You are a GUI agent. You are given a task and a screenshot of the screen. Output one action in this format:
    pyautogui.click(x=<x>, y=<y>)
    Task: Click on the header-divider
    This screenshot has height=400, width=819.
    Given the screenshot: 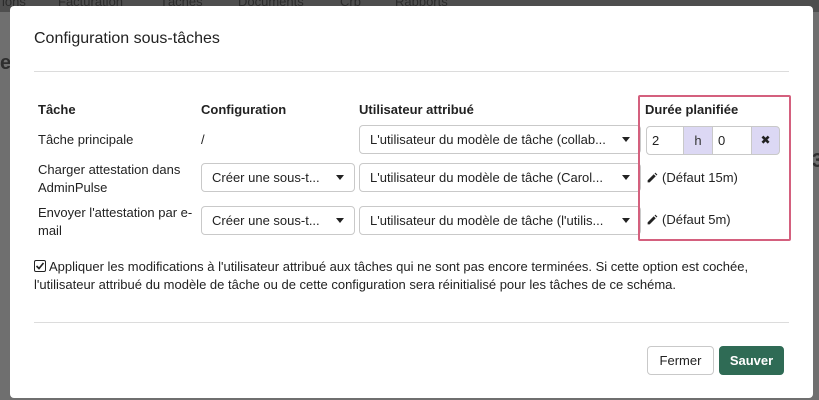 What is the action you would take?
    pyautogui.click(x=411, y=71)
    